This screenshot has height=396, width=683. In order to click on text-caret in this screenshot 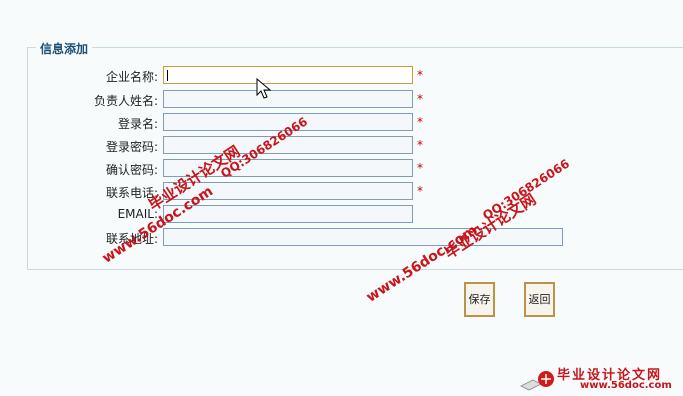, I will do `click(167, 75)`.